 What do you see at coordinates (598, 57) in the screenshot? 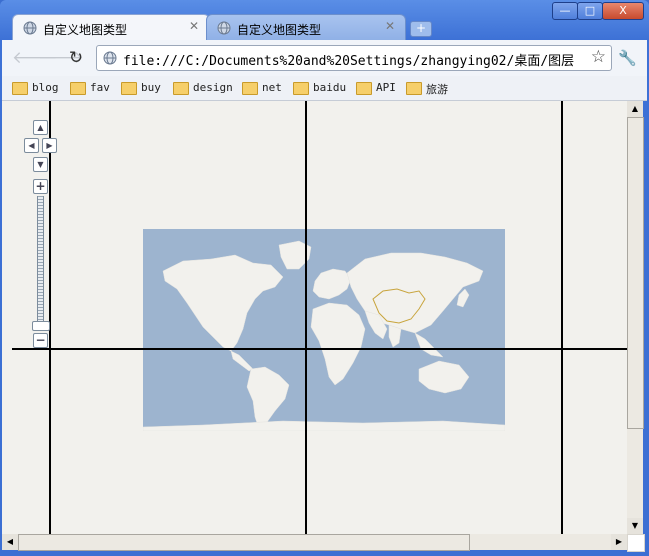
I see `bookmark-star-icon: ☆` at bounding box center [598, 57].